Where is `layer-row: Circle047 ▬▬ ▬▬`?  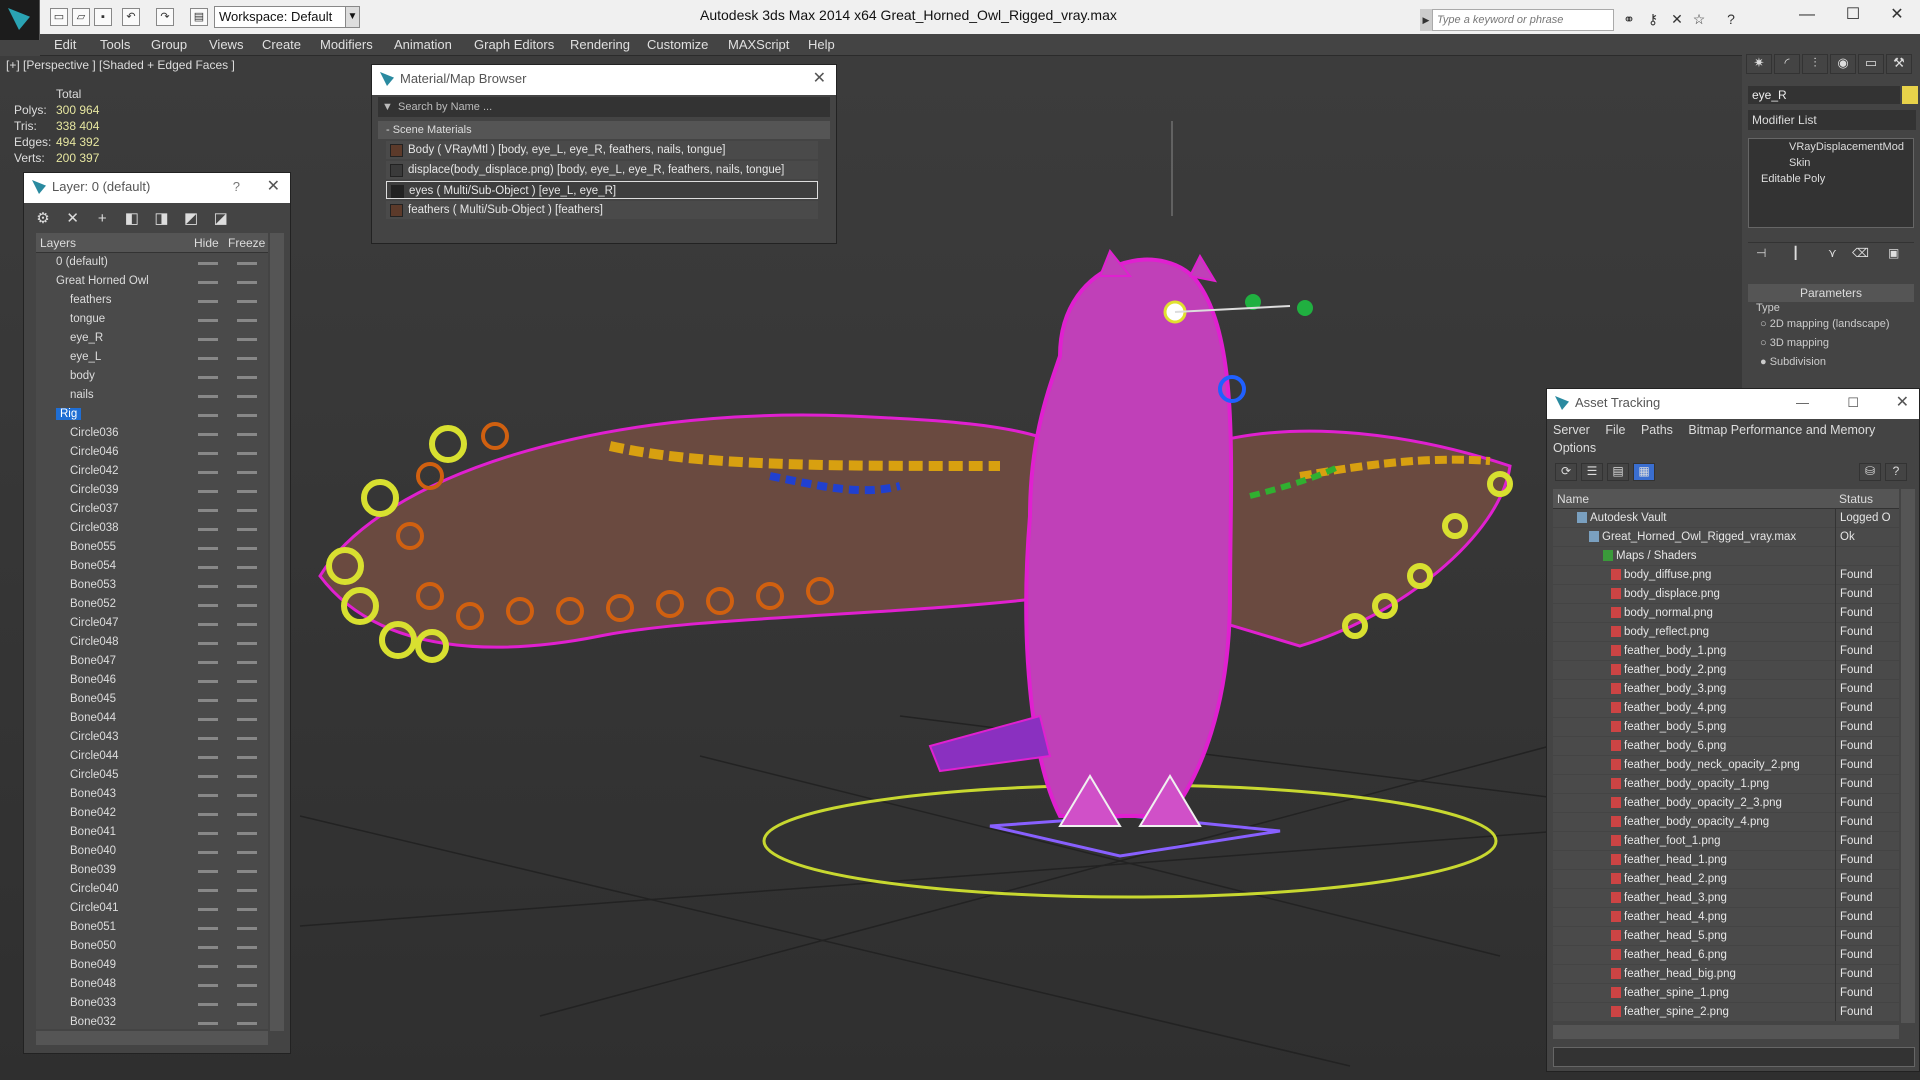
layer-row: Circle047 ▬▬ ▬▬ is located at coordinates (152, 623).